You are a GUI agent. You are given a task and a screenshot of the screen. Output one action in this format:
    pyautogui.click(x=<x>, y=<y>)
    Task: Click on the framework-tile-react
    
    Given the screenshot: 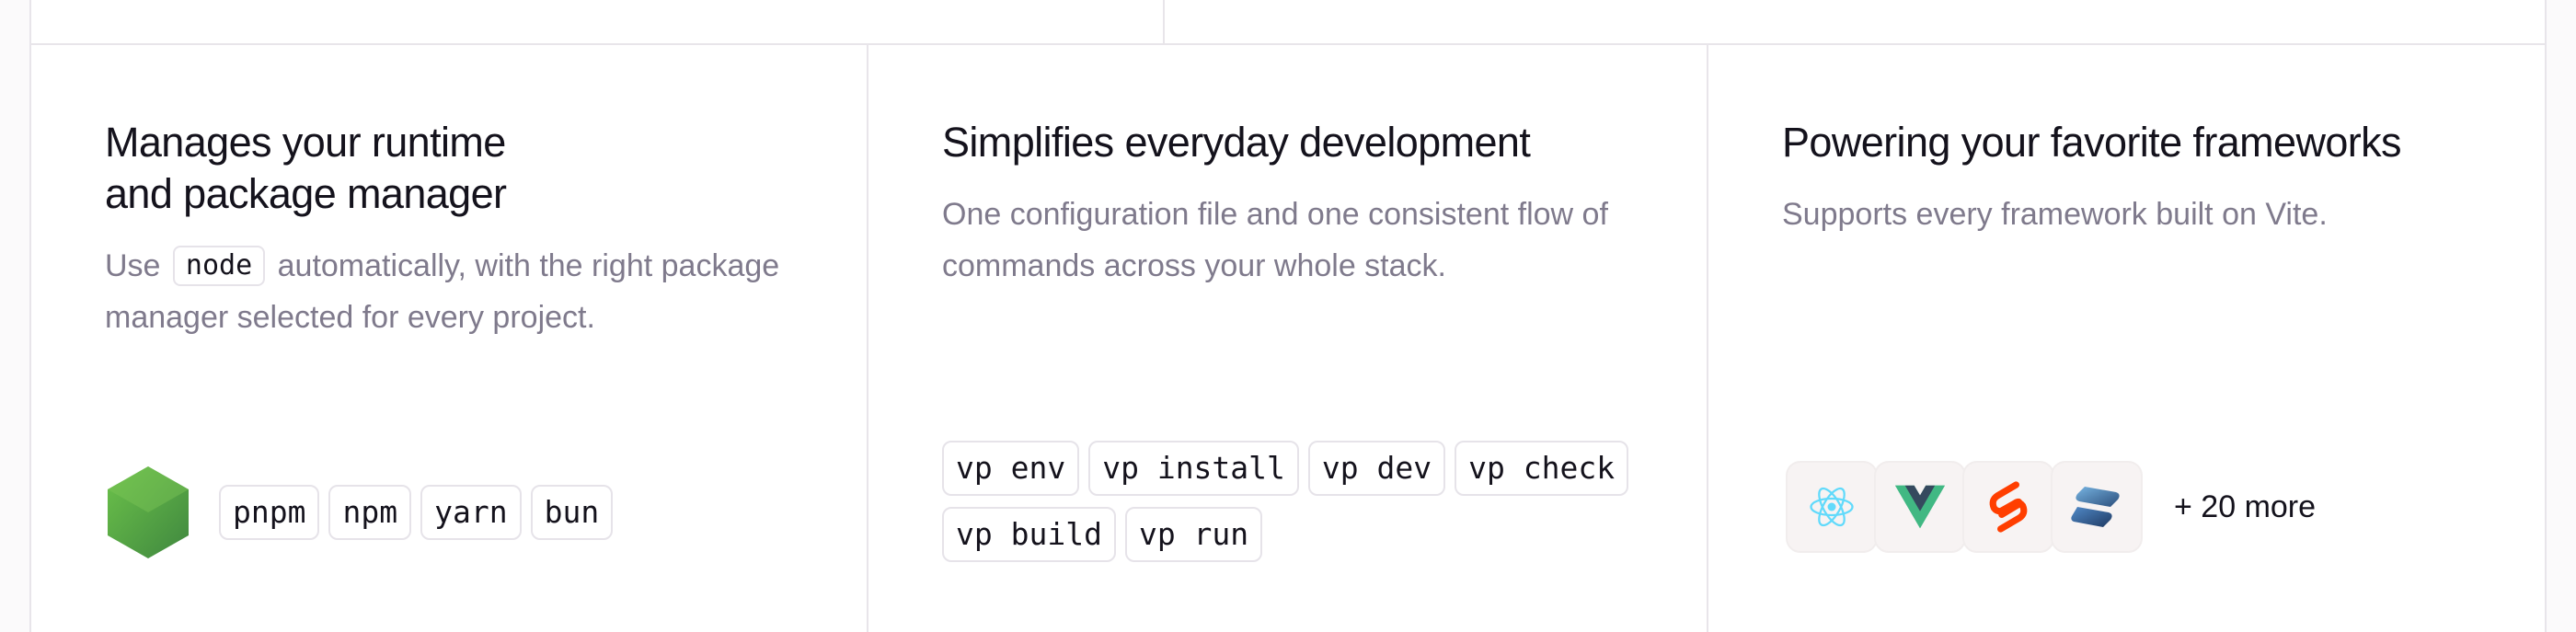 What is the action you would take?
    pyautogui.click(x=1832, y=507)
    